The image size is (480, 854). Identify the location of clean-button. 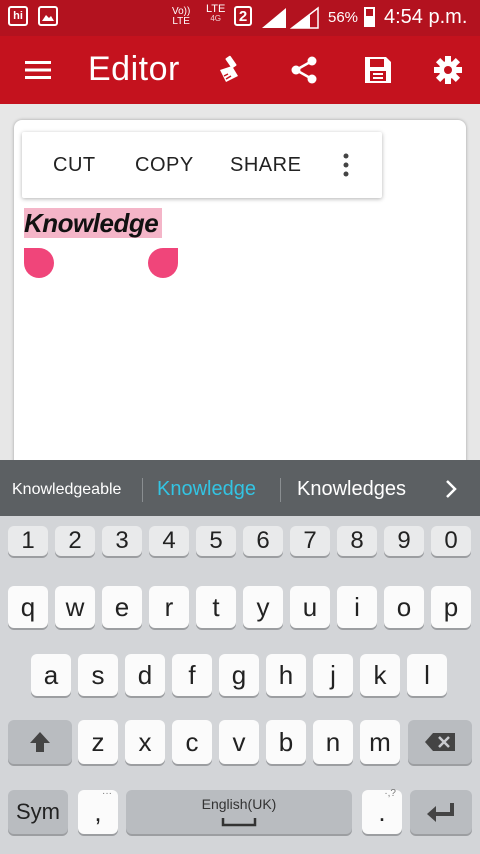
(230, 70).